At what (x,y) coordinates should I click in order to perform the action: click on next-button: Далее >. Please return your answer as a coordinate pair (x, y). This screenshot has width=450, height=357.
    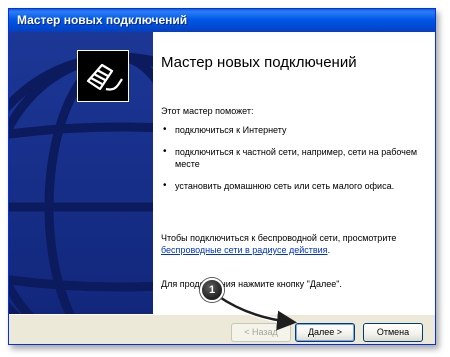
    Looking at the image, I should click on (325, 332).